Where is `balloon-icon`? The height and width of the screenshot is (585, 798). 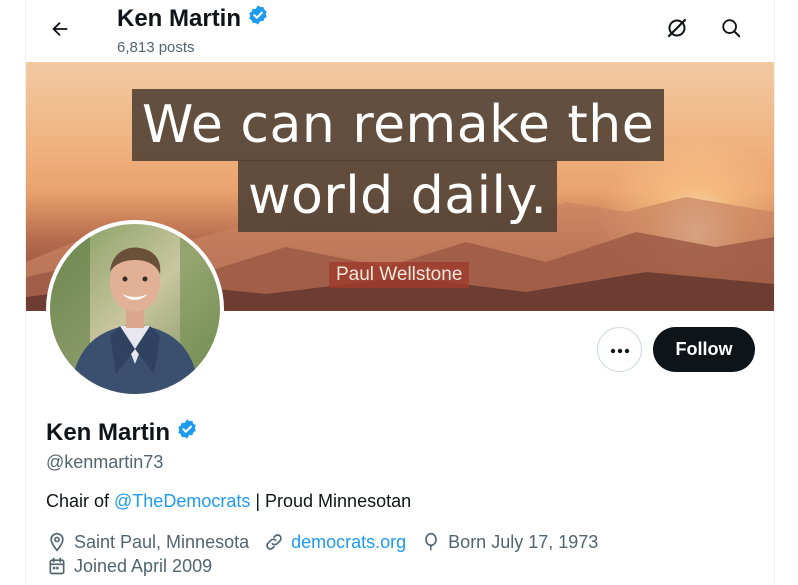 balloon-icon is located at coordinates (431, 542).